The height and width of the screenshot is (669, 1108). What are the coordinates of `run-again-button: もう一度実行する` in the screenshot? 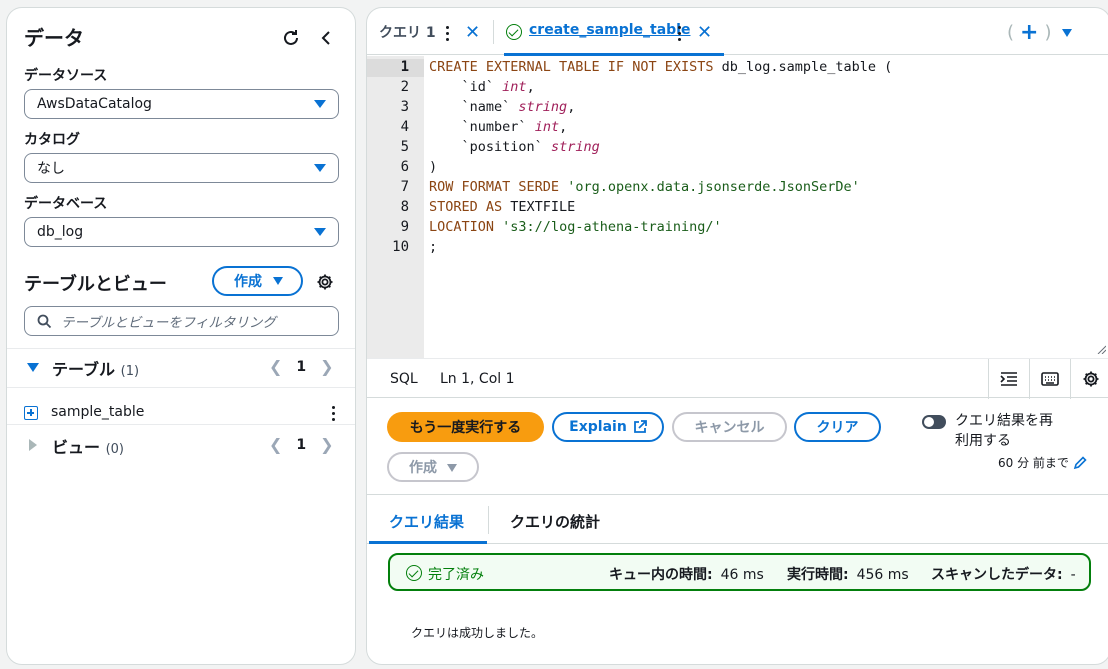 It's located at (465, 427).